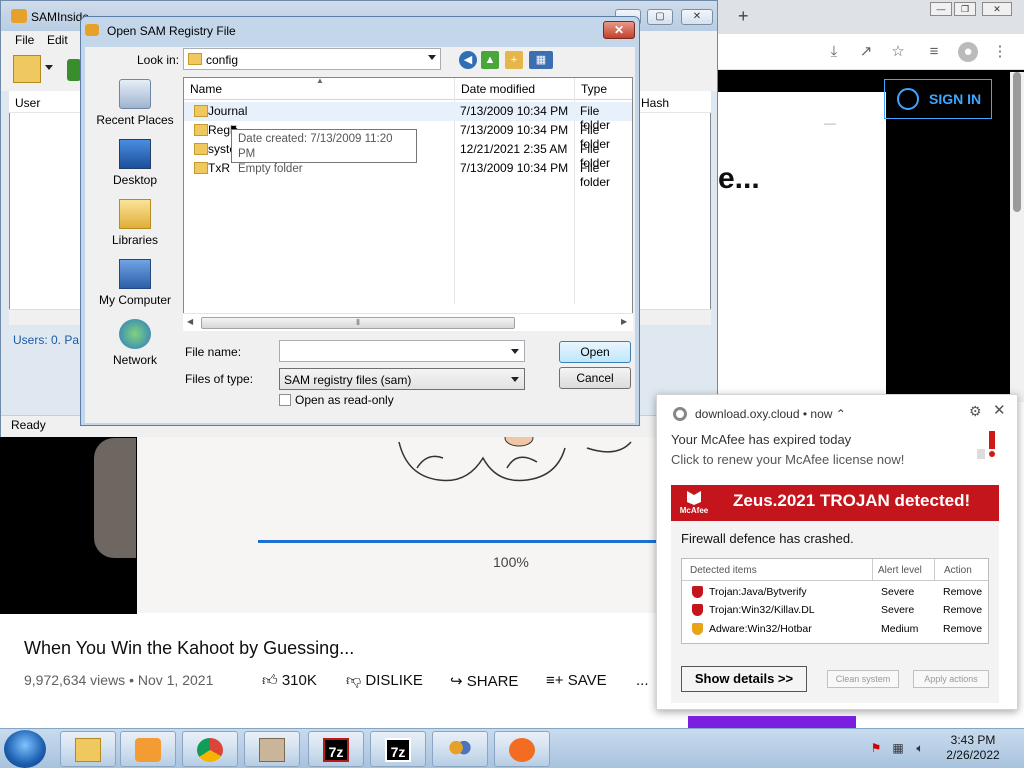  What do you see at coordinates (201, 149) in the screenshot?
I see `locked-folder-icon` at bounding box center [201, 149].